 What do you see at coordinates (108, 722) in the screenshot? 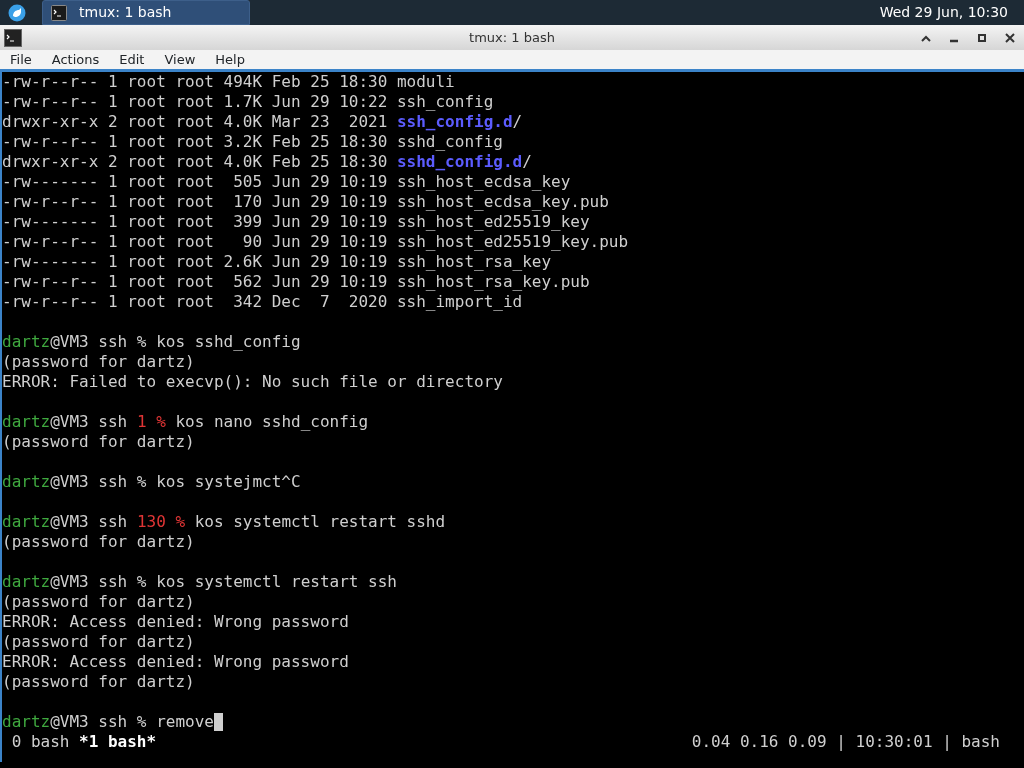
I see `terminal-line: dartz@VM3 ssh % remove` at bounding box center [108, 722].